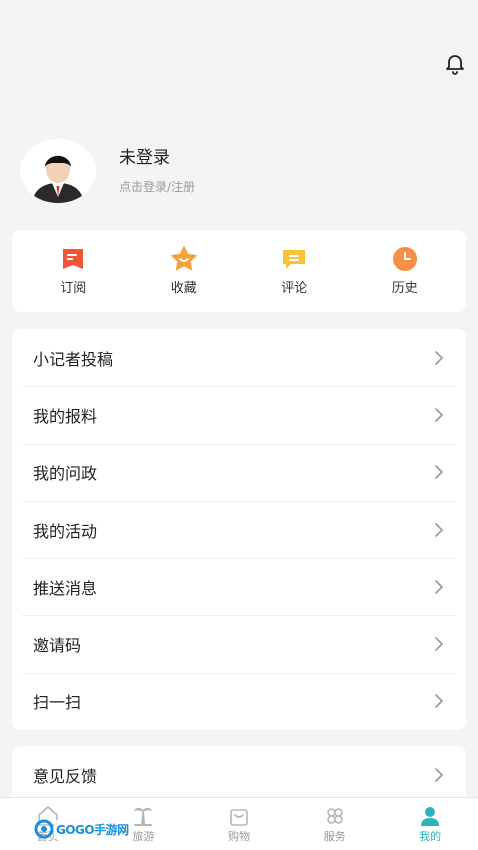 This screenshot has width=478, height=850. I want to click on clock-icon, so click(404, 259).